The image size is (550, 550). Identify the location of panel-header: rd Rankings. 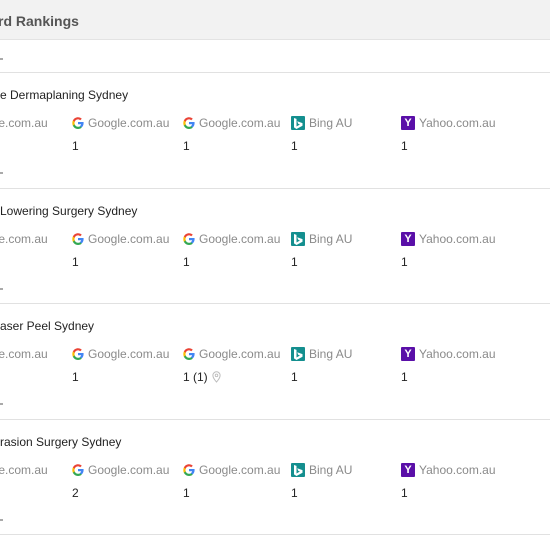
(275, 20).